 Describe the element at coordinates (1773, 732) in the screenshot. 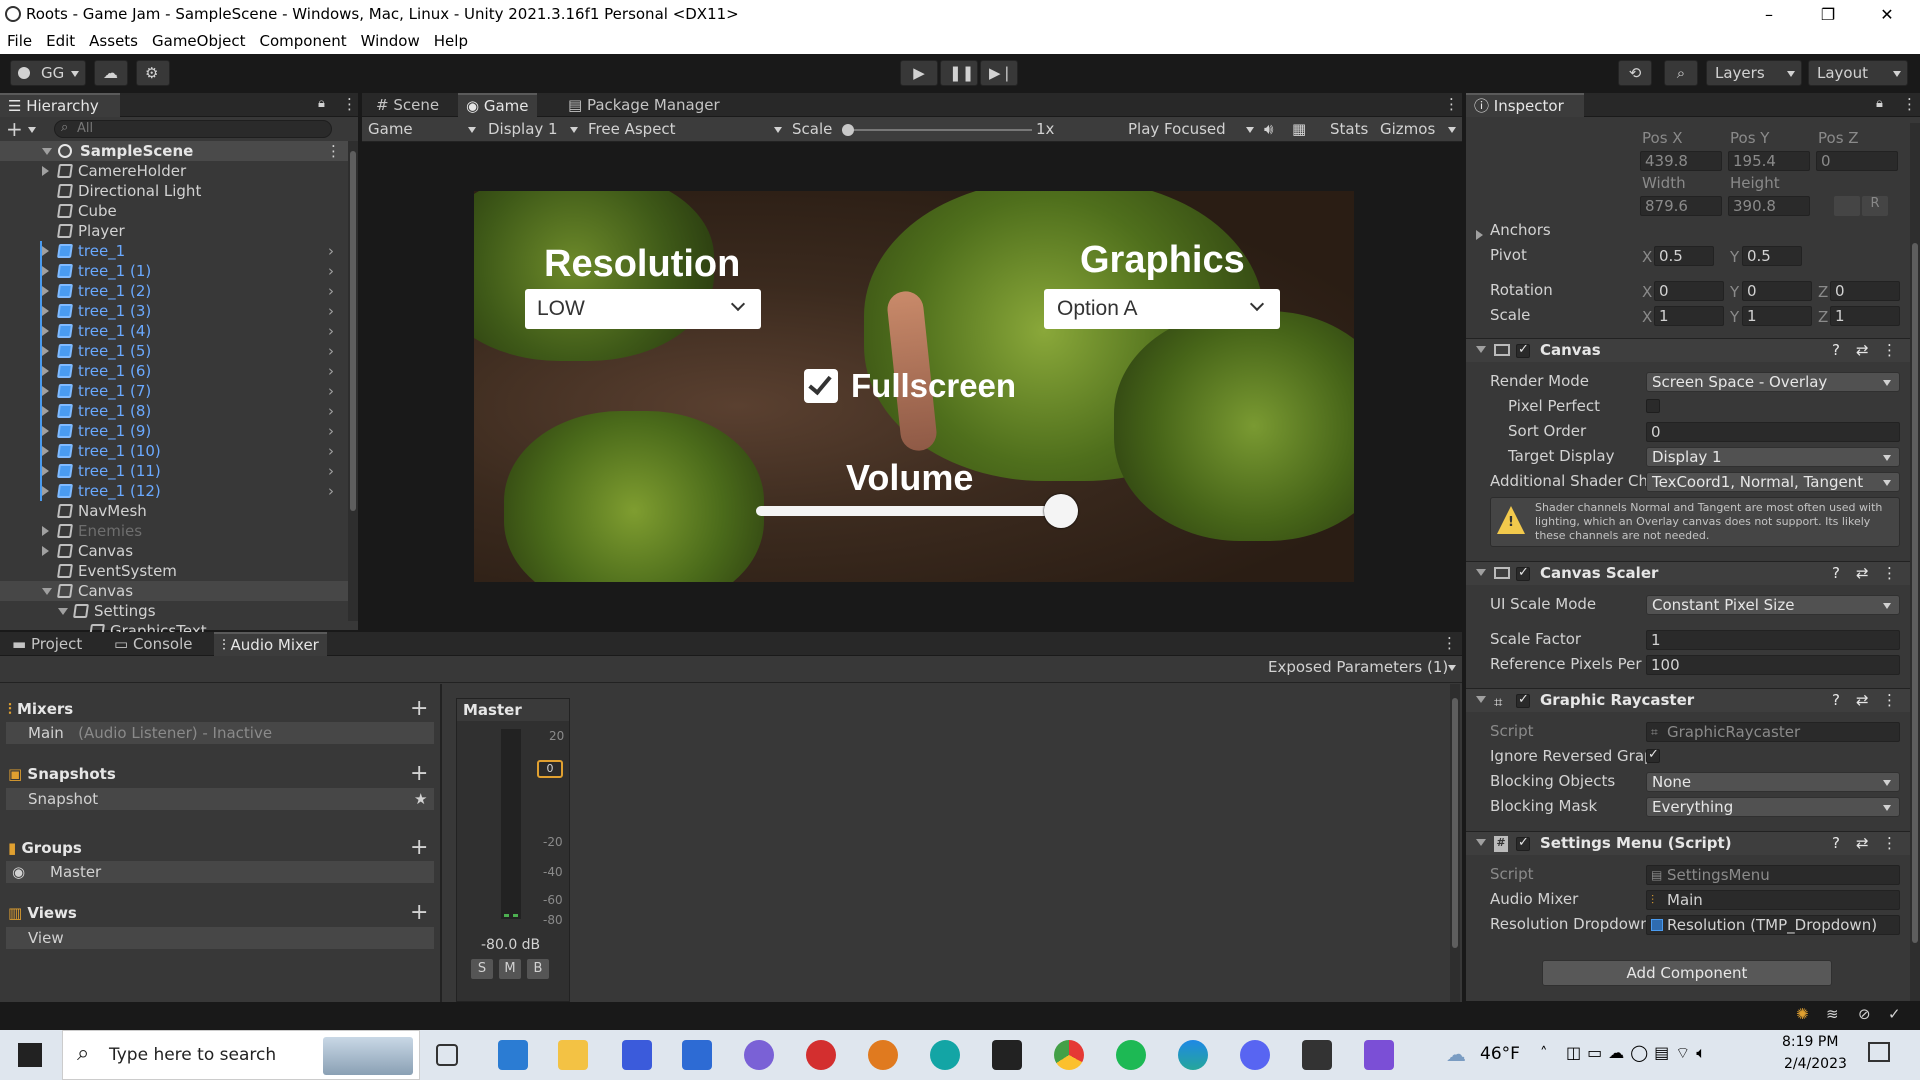

I see `raycaster-script-field: ⌗ GraphicRaycaster` at that location.